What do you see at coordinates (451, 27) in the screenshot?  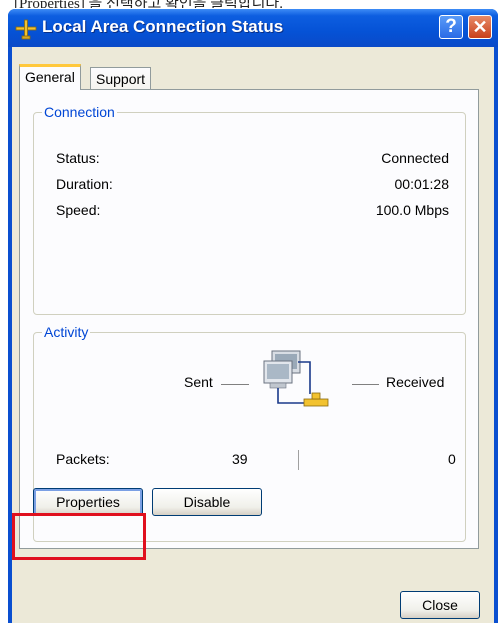 I see `help-button: ?` at bounding box center [451, 27].